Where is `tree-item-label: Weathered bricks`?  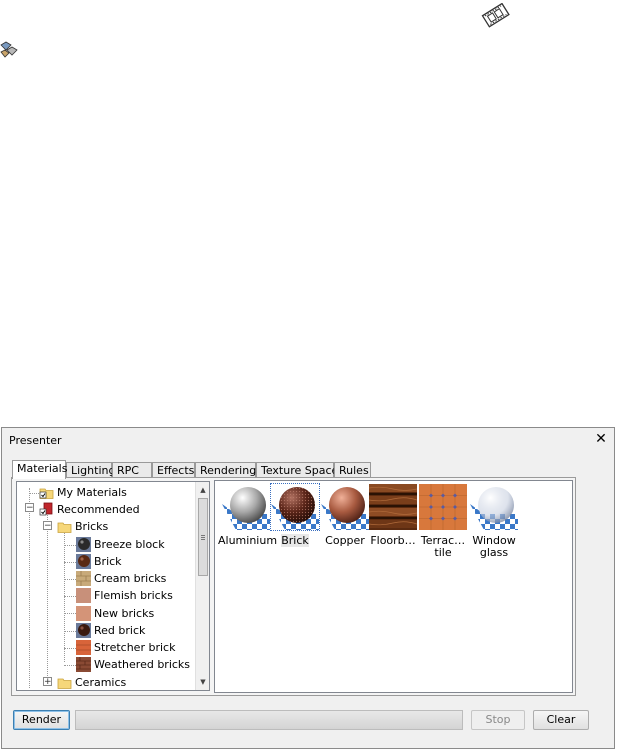 tree-item-label: Weathered bricks is located at coordinates (142, 664).